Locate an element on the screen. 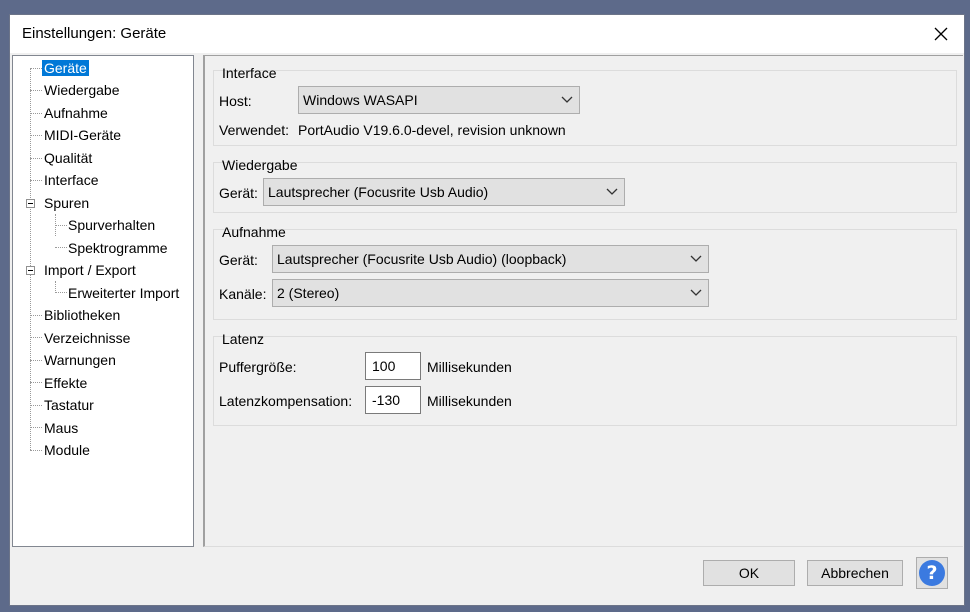  playback-group-title: Wiedergabe is located at coordinates (260, 165).